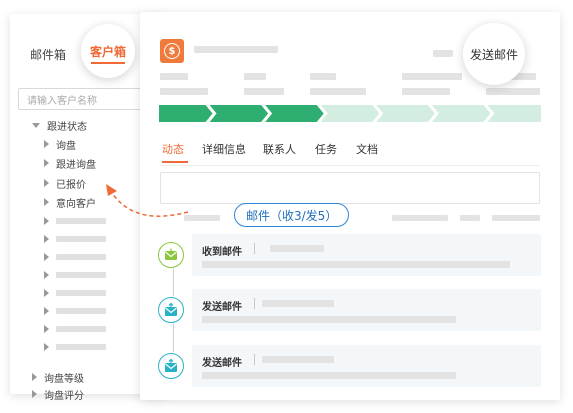 The image size is (573, 413). Describe the element at coordinates (350, 165) in the screenshot. I see `tabs-divider` at that location.